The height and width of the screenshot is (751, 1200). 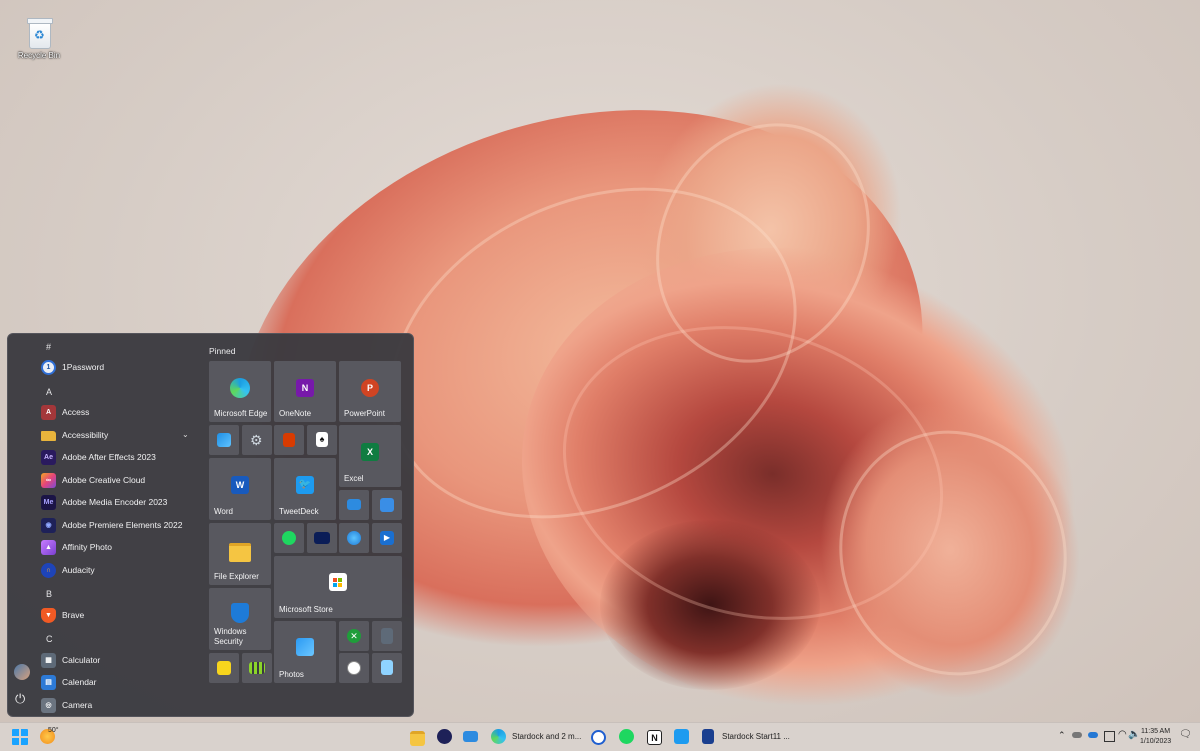 I want to click on recycle-bin-desktop-icon: ♻ Recycle Bin, so click(x=39, y=39).